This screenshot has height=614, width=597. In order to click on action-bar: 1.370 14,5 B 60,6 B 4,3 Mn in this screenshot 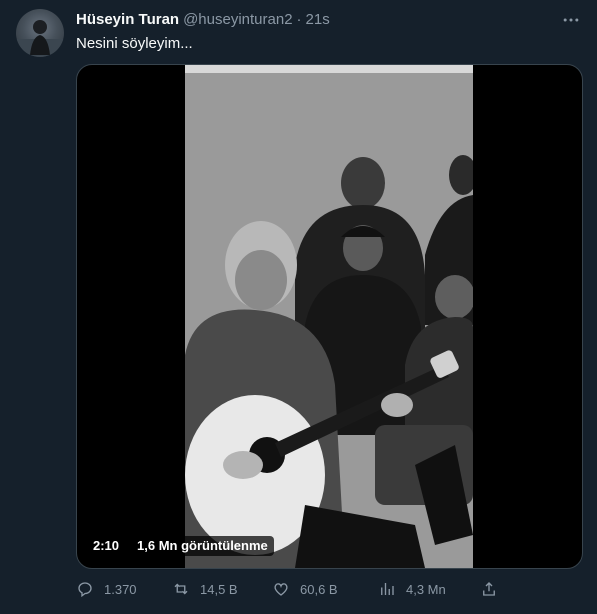, I will do `click(286, 591)`.